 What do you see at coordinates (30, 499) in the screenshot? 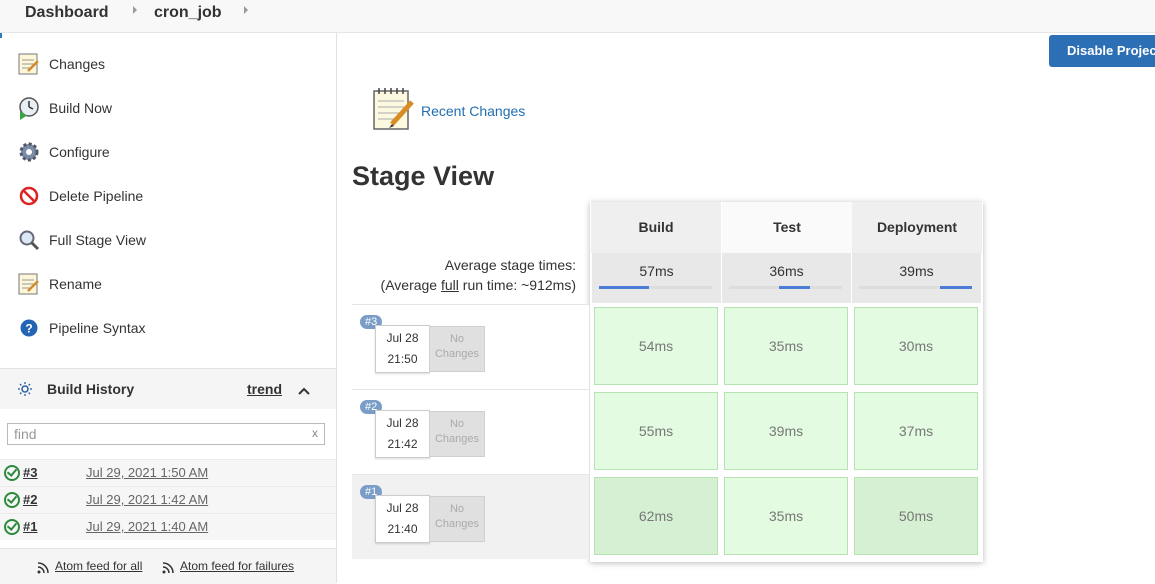
I see `build-number-link: #2` at bounding box center [30, 499].